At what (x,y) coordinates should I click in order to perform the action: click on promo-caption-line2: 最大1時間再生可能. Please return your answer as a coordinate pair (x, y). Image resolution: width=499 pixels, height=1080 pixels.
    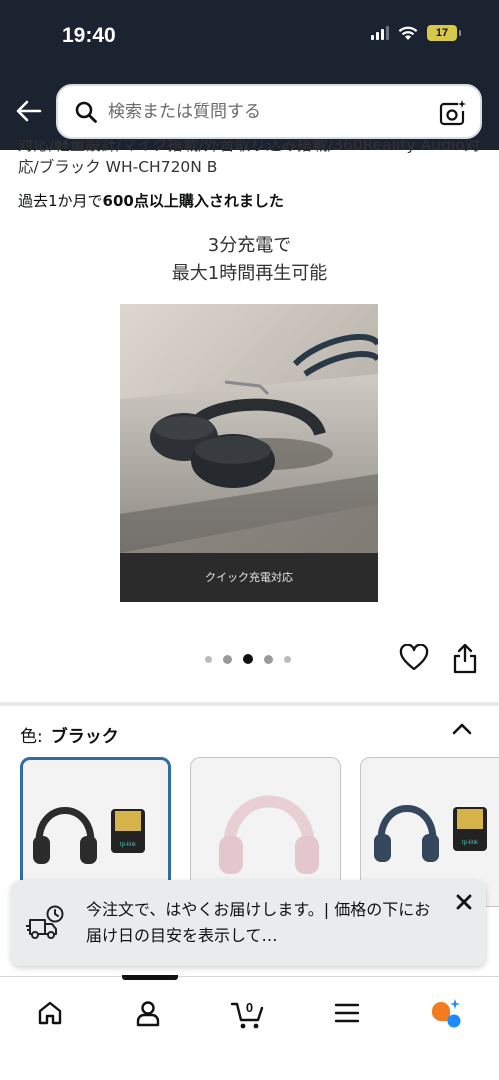
    Looking at the image, I should click on (249, 273).